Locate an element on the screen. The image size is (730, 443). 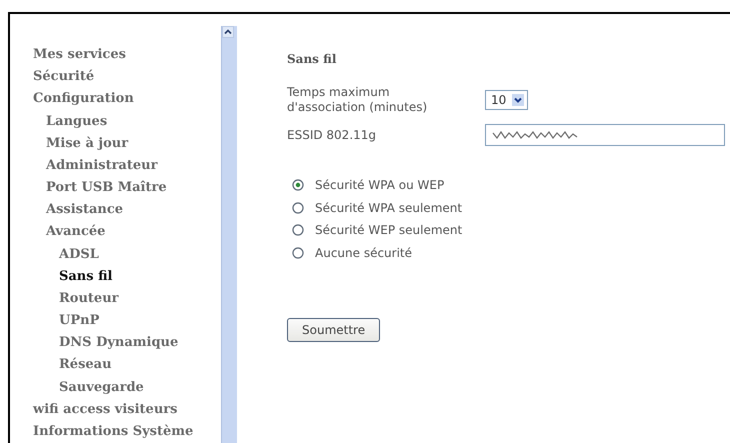
sidebar-item: Réseau is located at coordinates (72, 365).